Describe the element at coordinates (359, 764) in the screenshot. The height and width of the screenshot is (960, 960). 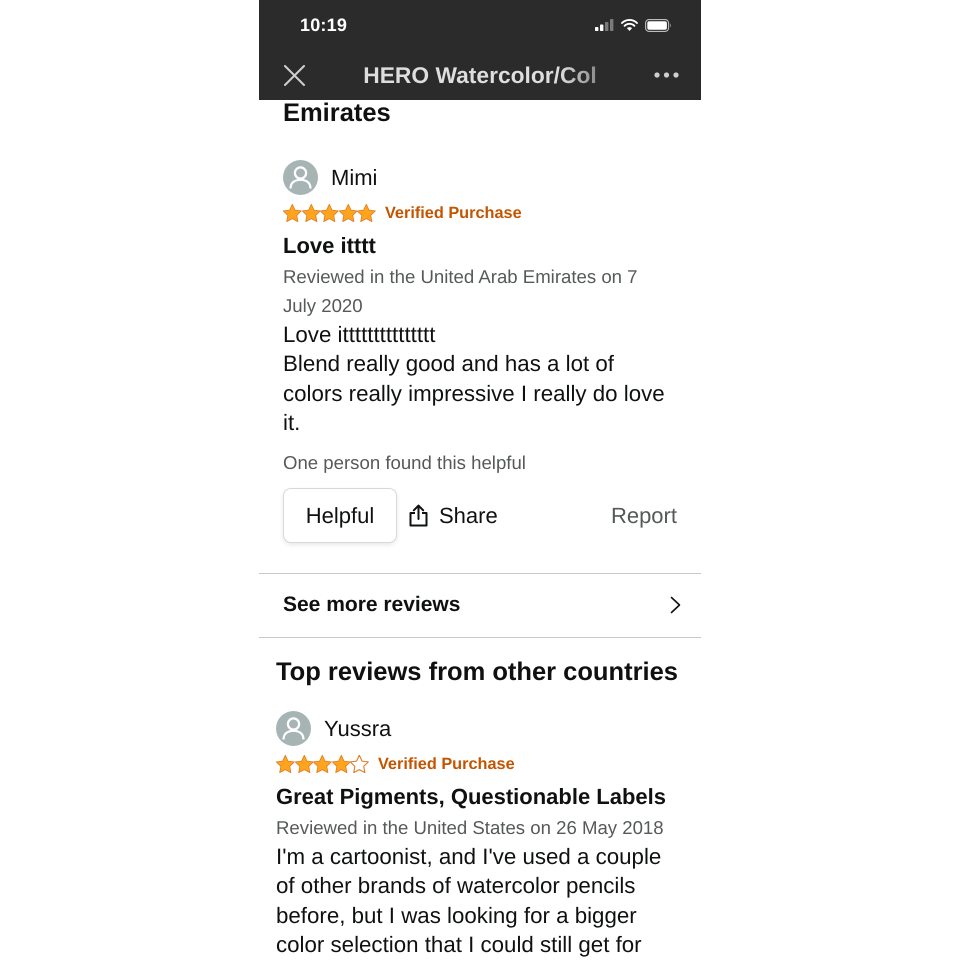
I see `star-outline-icon` at that location.